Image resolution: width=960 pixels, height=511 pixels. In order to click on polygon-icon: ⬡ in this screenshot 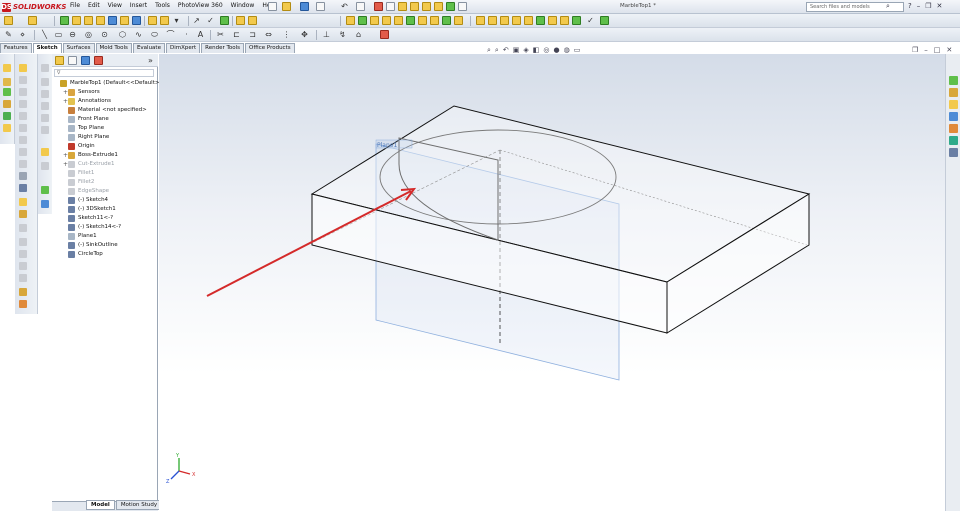, I will do `click(122, 34)`.